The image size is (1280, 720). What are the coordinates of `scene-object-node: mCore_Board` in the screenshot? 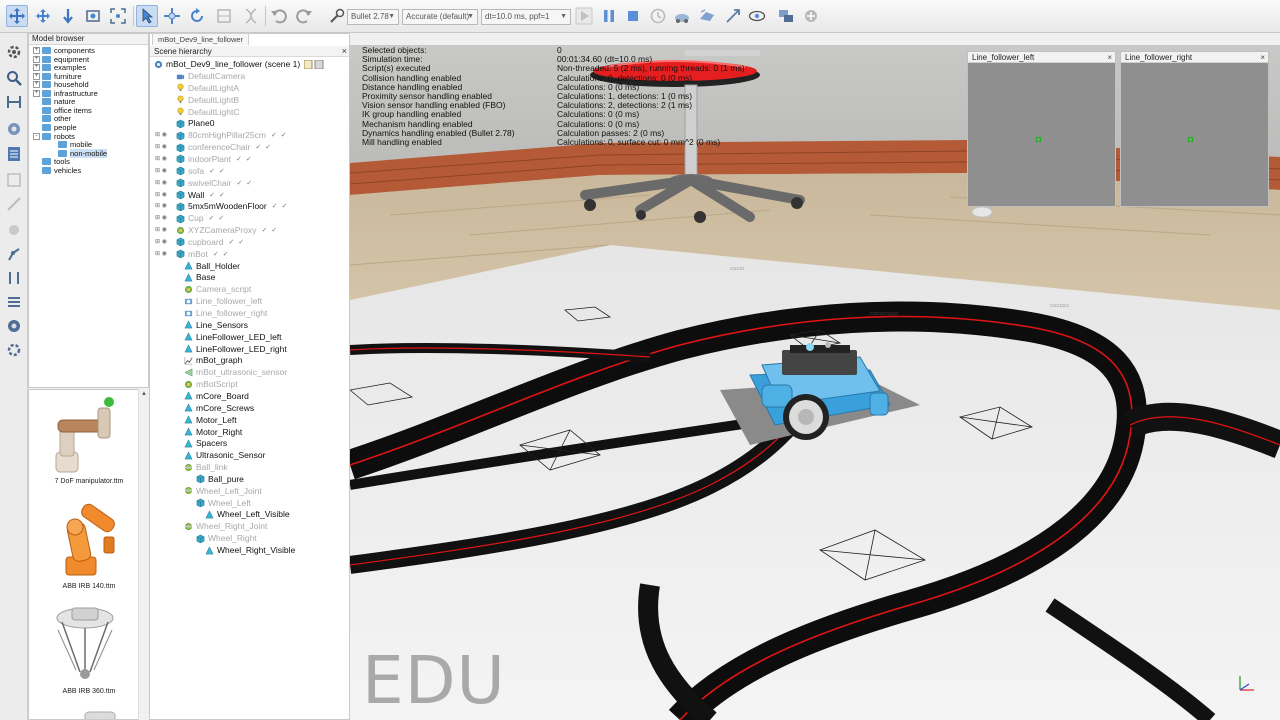 It's located at (216, 396).